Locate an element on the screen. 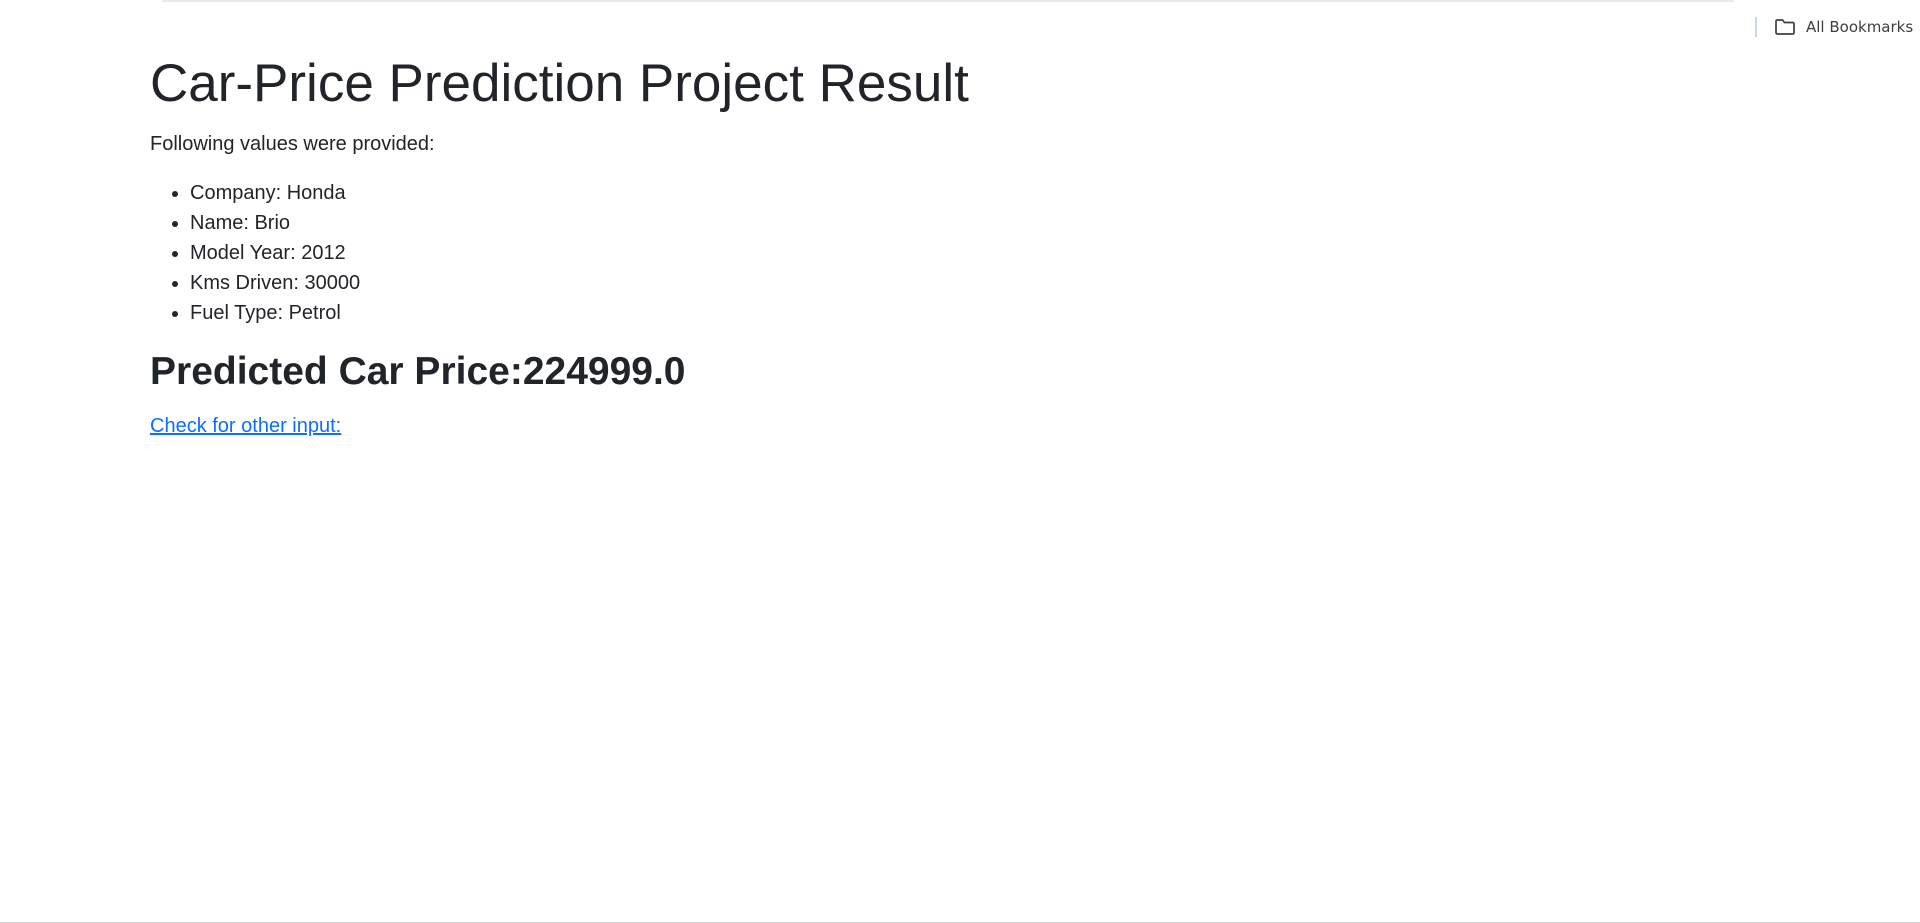  list-item-kms-driven: Kms Driven: 30000 is located at coordinates (920, 283).